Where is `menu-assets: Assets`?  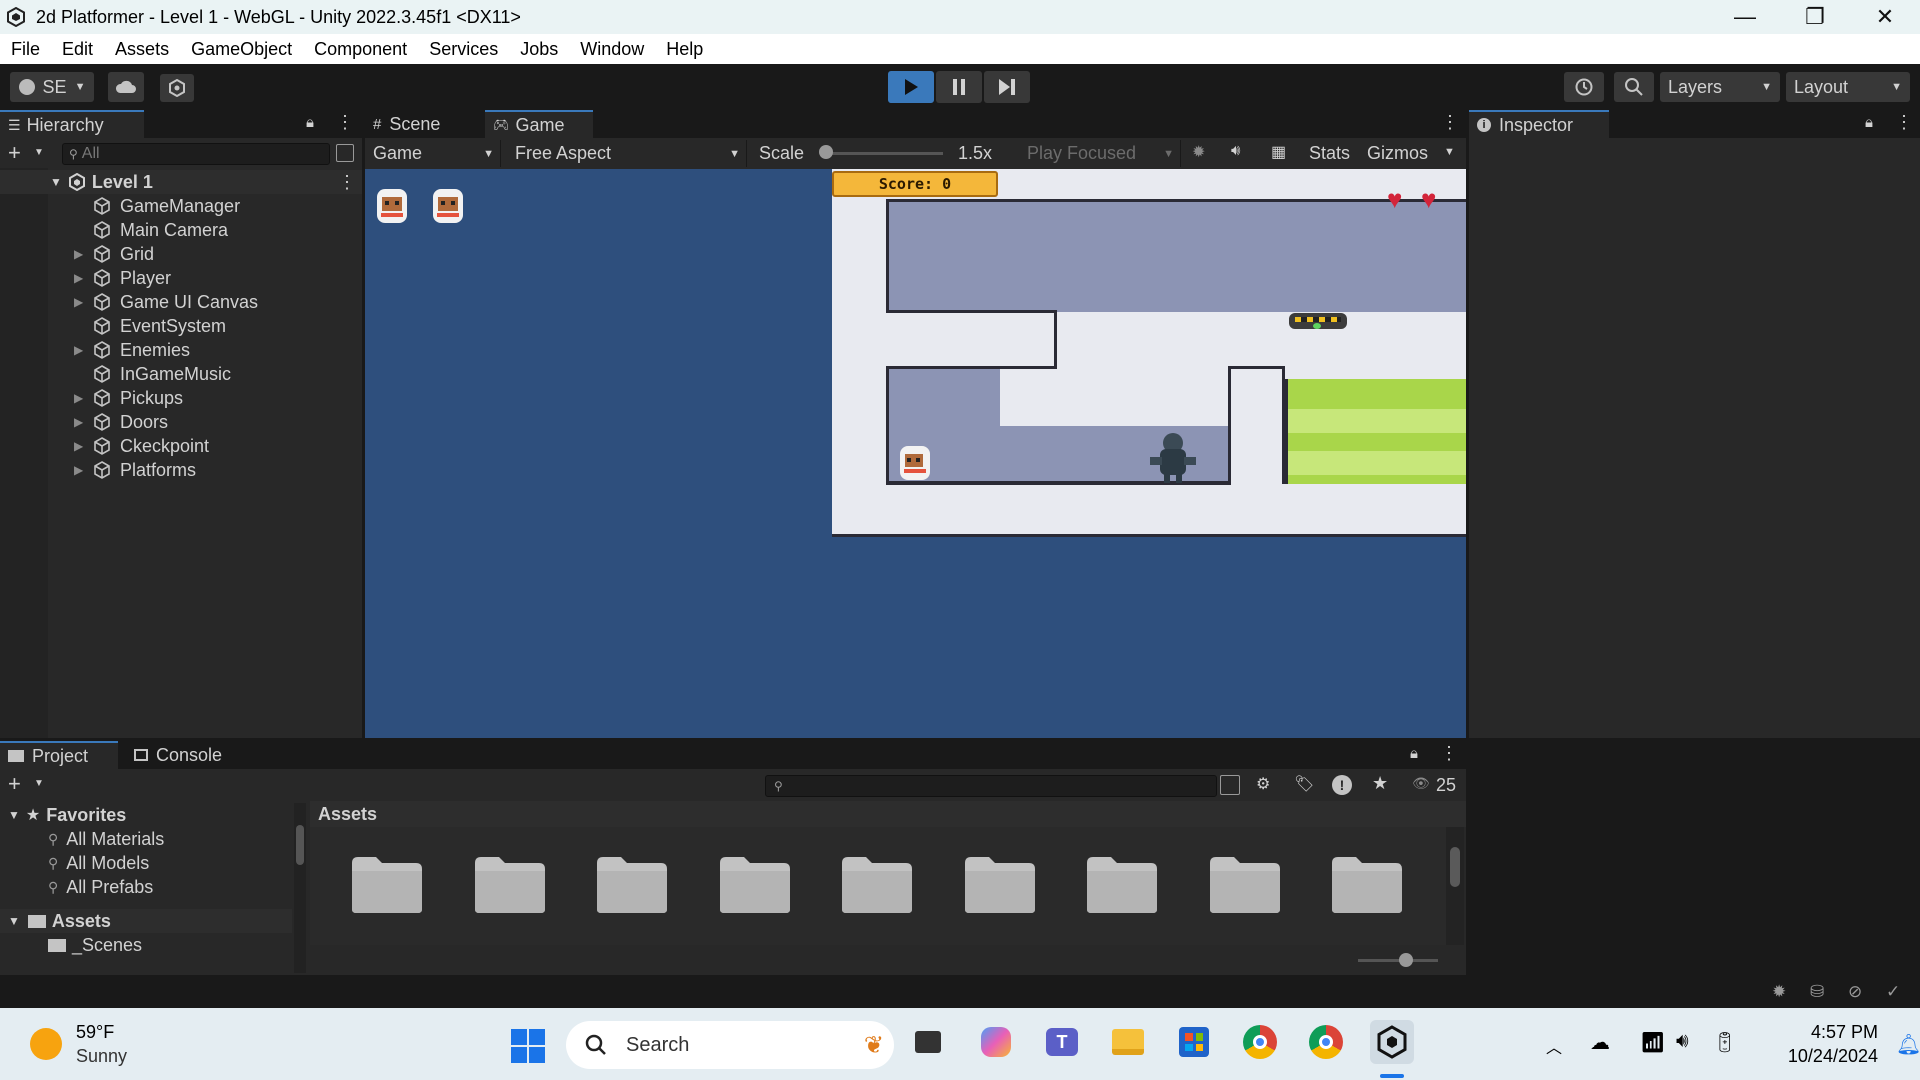
menu-assets: Assets is located at coordinates (142, 49).